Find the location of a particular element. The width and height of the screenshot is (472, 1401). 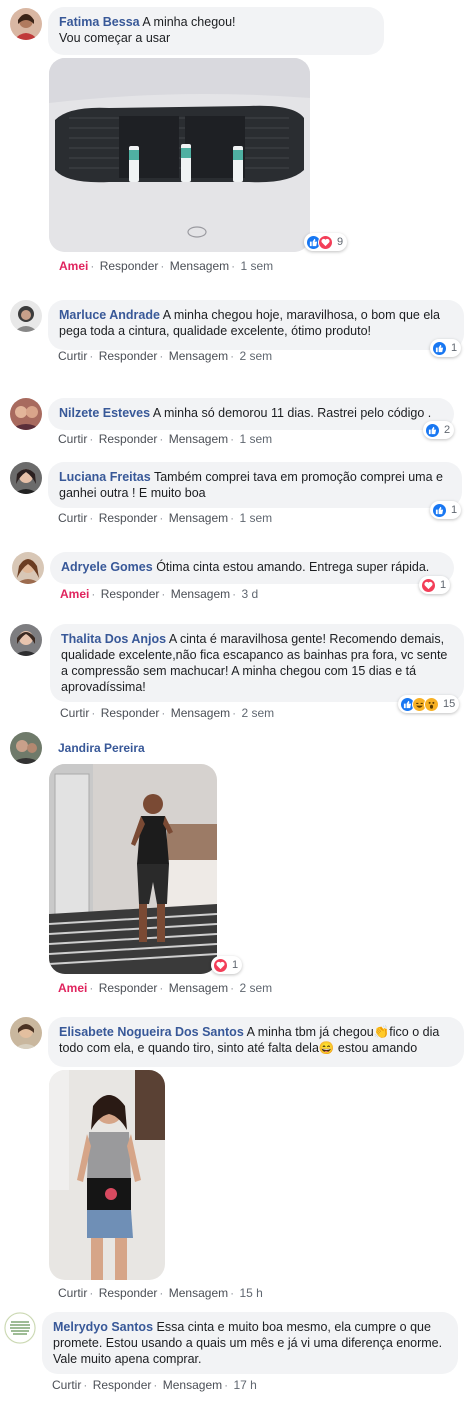

reaction-summary: 9 is located at coordinates (326, 242).